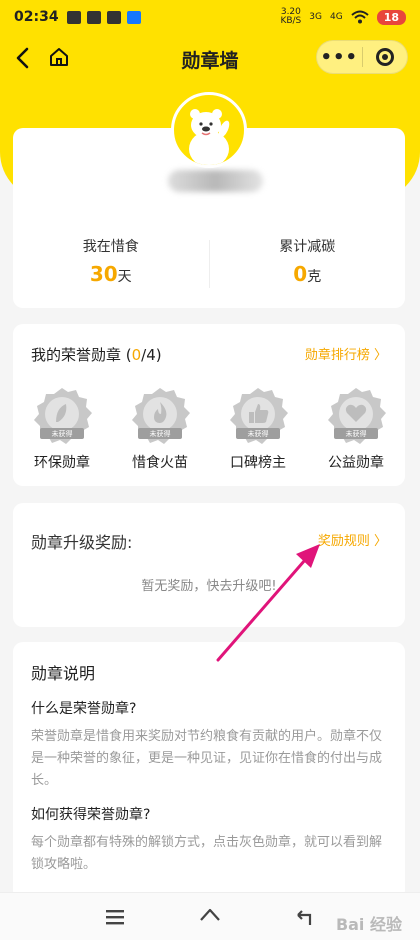 This screenshot has height=940, width=420. Describe the element at coordinates (91, 815) in the screenshot. I see `question-2: 如何获得荣誉勋章?` at that location.